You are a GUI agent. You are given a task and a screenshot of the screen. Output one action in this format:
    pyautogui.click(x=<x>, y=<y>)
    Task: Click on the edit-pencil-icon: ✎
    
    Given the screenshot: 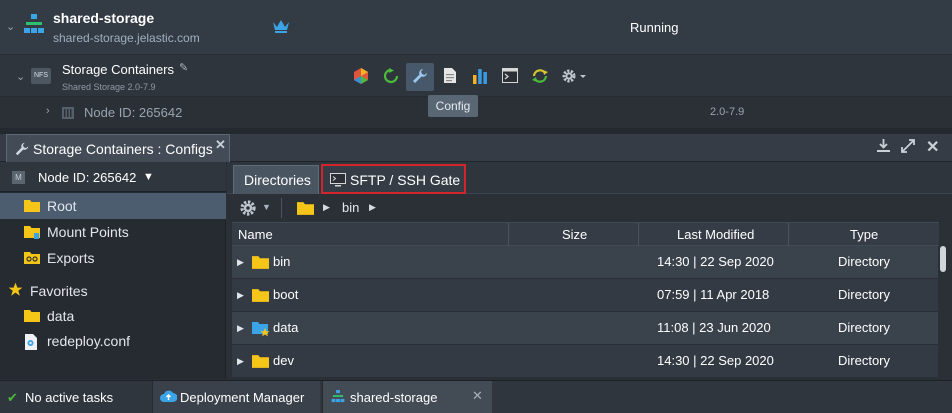 What is the action you would take?
    pyautogui.click(x=183, y=67)
    